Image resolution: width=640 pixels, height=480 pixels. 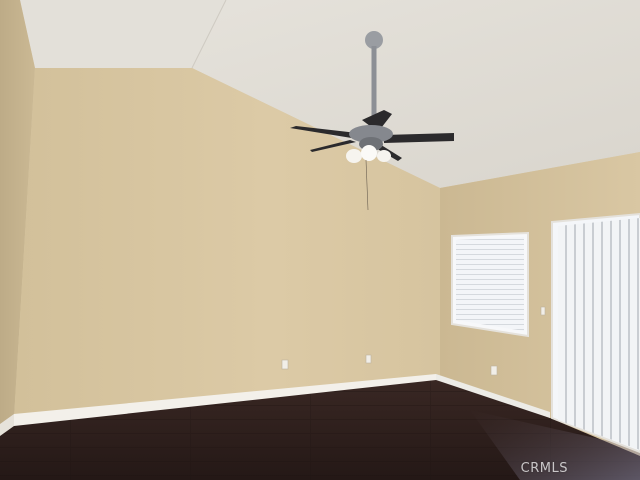 What do you see at coordinates (544, 468) in the screenshot?
I see `watermark: CRMLS` at bounding box center [544, 468].